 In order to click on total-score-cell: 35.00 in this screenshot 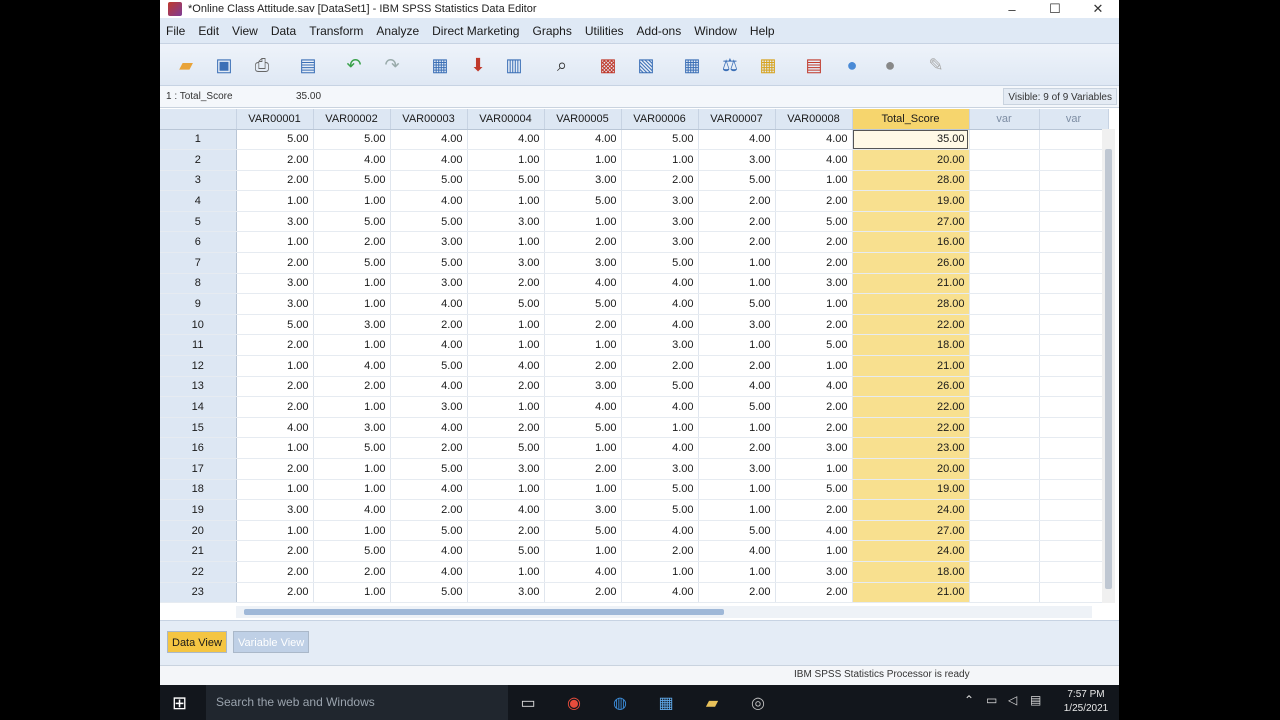, I will do `click(911, 140)`.